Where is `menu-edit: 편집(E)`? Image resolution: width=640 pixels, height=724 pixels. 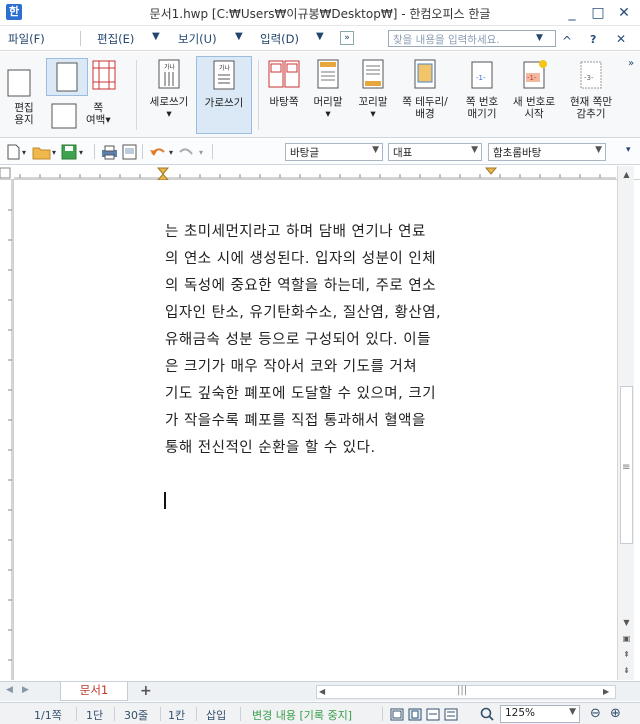
menu-edit: 편집(E) is located at coordinates (115, 39).